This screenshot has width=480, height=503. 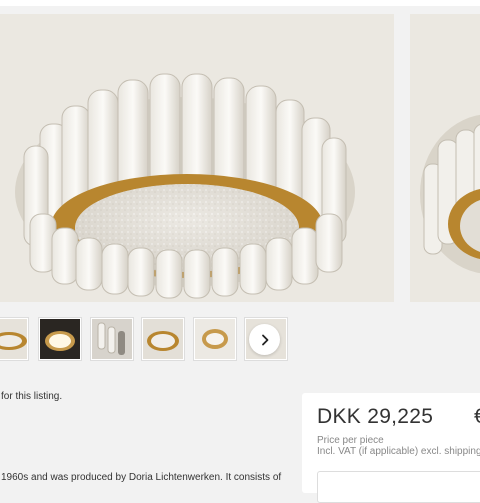 I want to click on thumbnail-lamp-ring, so click(x=215, y=339).